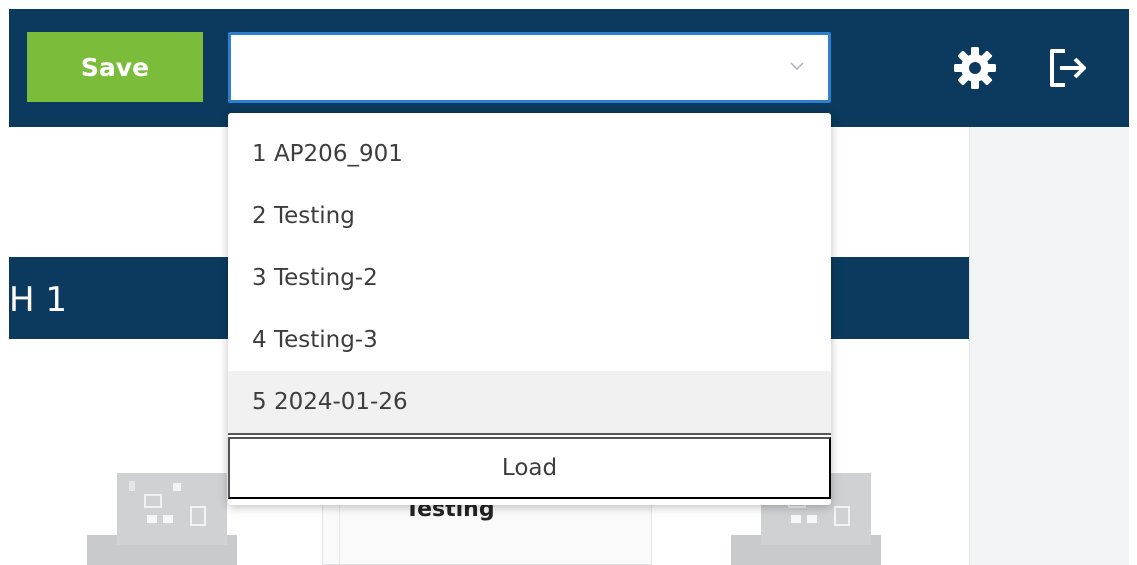 The width and height of the screenshot is (1137, 565). Describe the element at coordinates (38, 300) in the screenshot. I see `section-header-label: H 1` at that location.